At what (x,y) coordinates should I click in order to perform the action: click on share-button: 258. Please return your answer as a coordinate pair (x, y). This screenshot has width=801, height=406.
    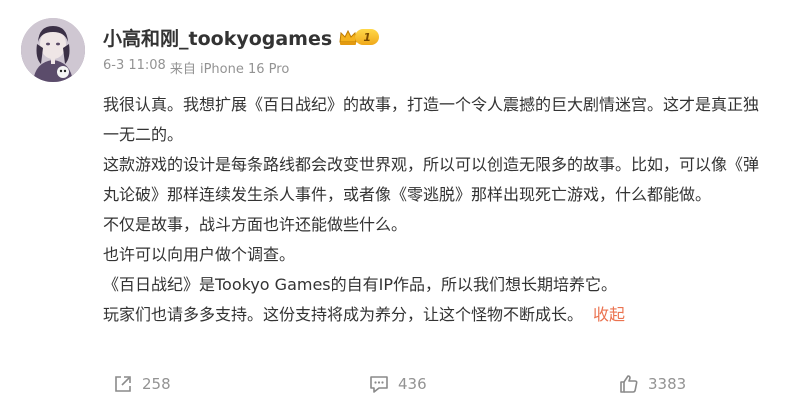
    Looking at the image, I should click on (141, 384).